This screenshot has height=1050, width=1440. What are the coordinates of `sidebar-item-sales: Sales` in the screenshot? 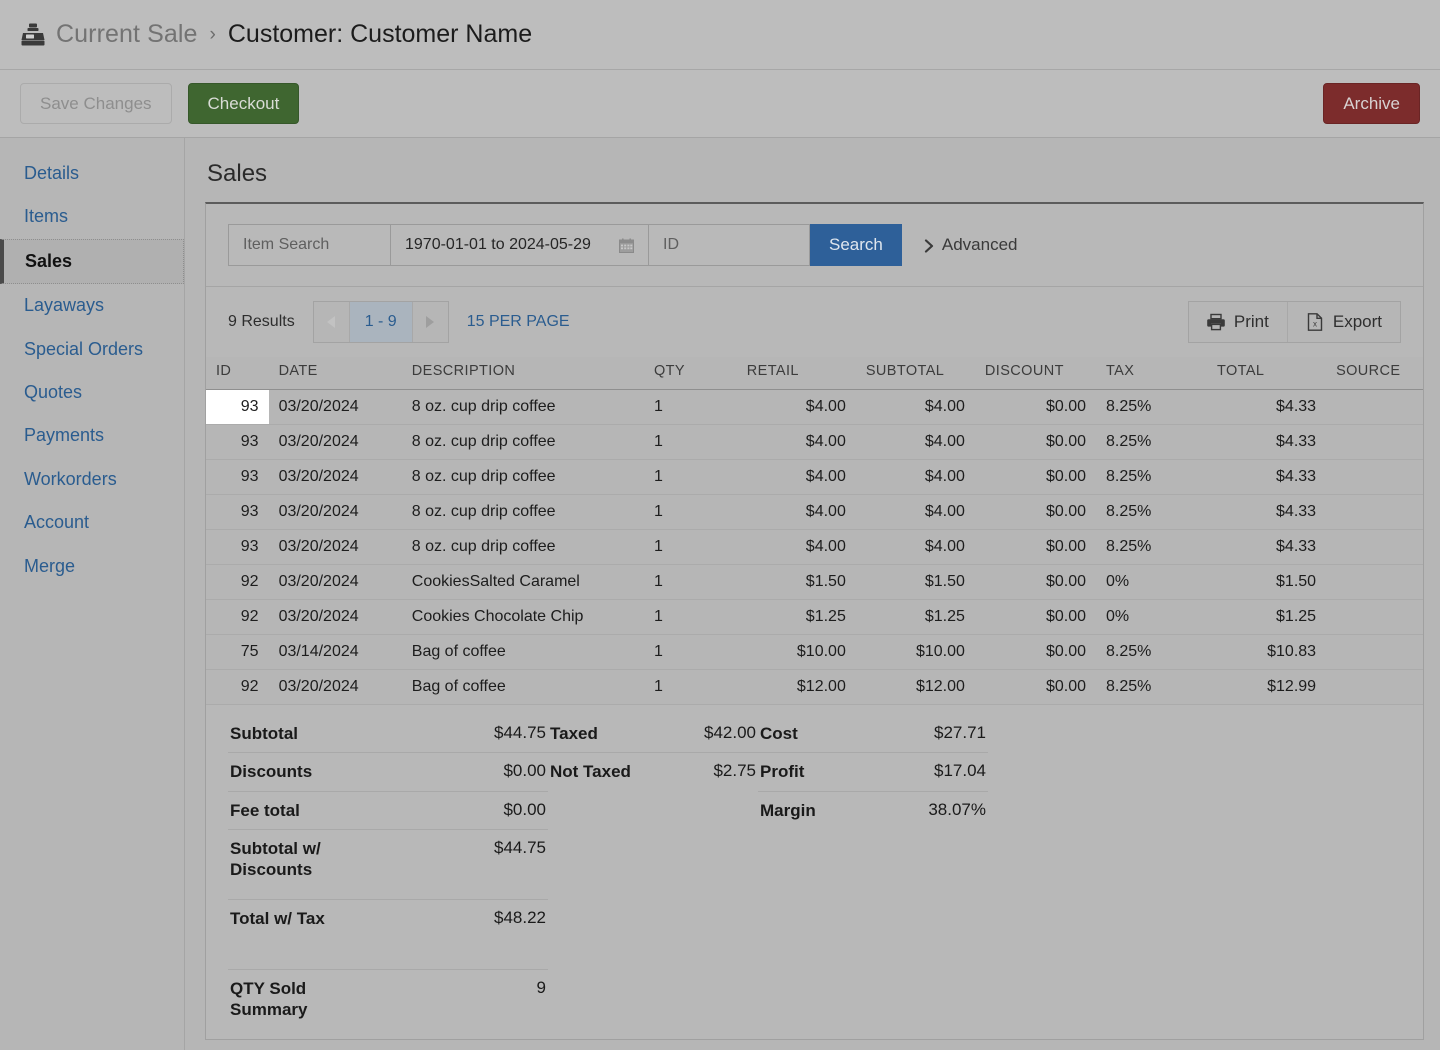 It's located at (92, 261).